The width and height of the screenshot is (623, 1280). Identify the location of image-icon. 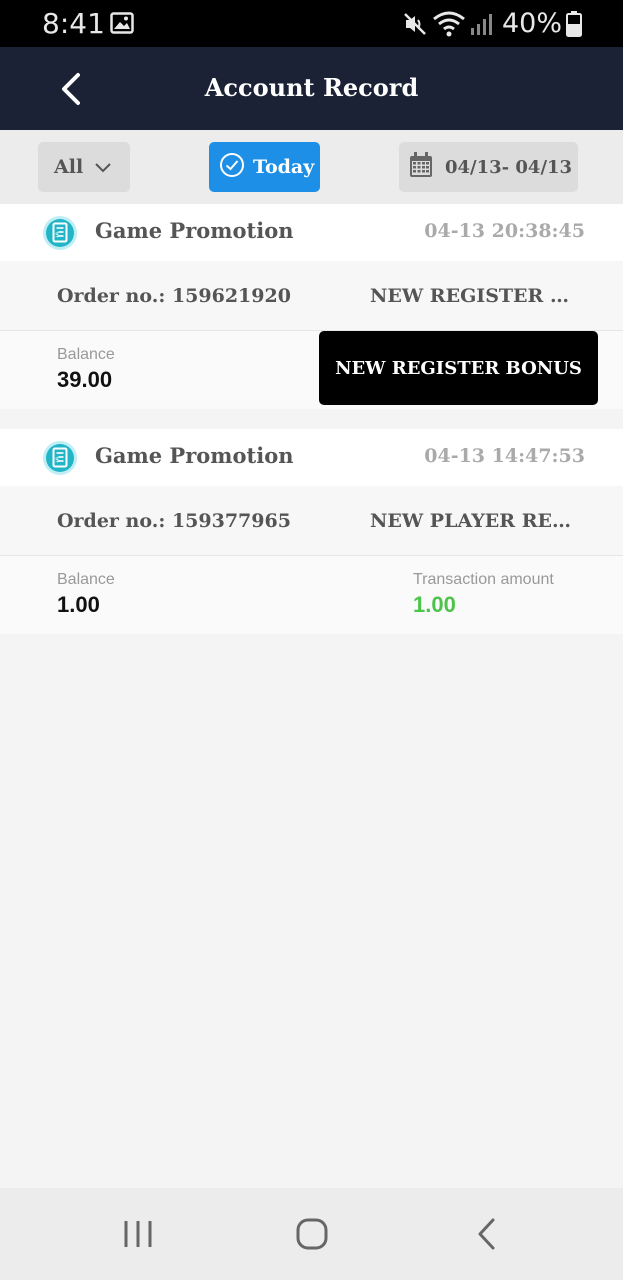
(122, 25).